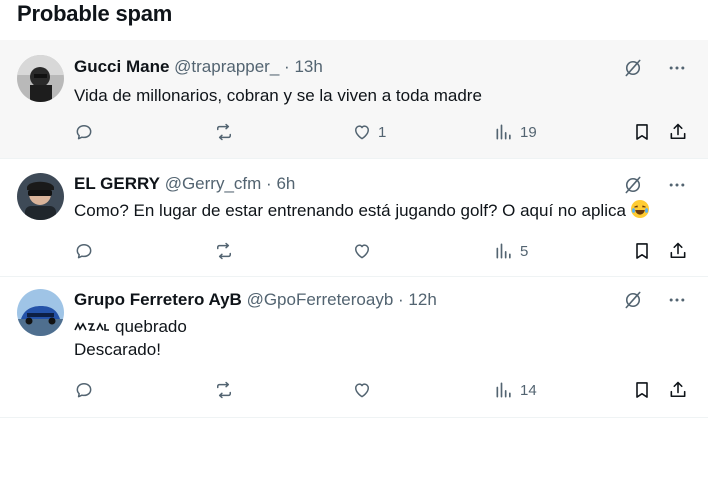 The width and height of the screenshot is (728, 488). What do you see at coordinates (320, 299) in the screenshot?
I see `user-handle: @GpoFerreteroayb` at bounding box center [320, 299].